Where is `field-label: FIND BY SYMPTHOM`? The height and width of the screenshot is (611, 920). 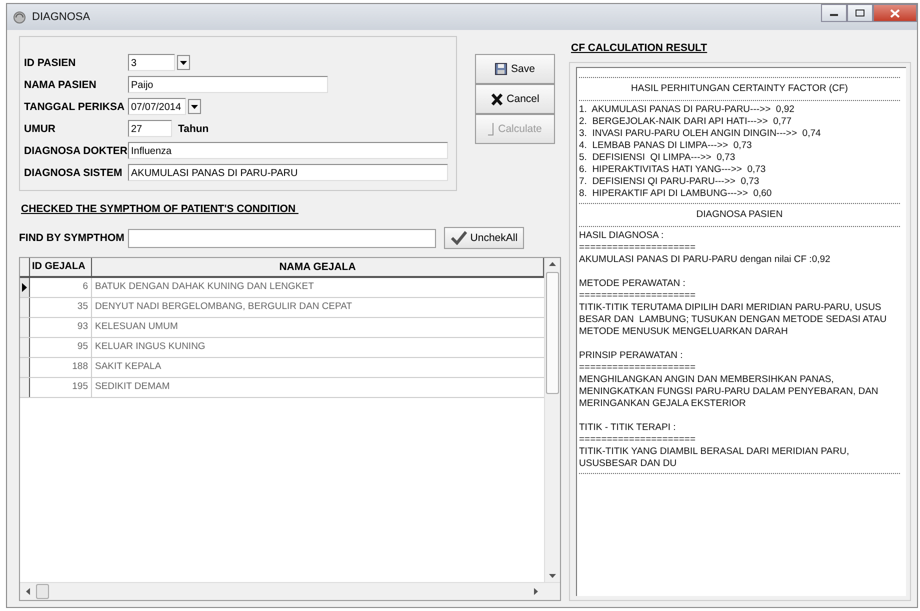 field-label: FIND BY SYMPTHOM is located at coordinates (71, 238).